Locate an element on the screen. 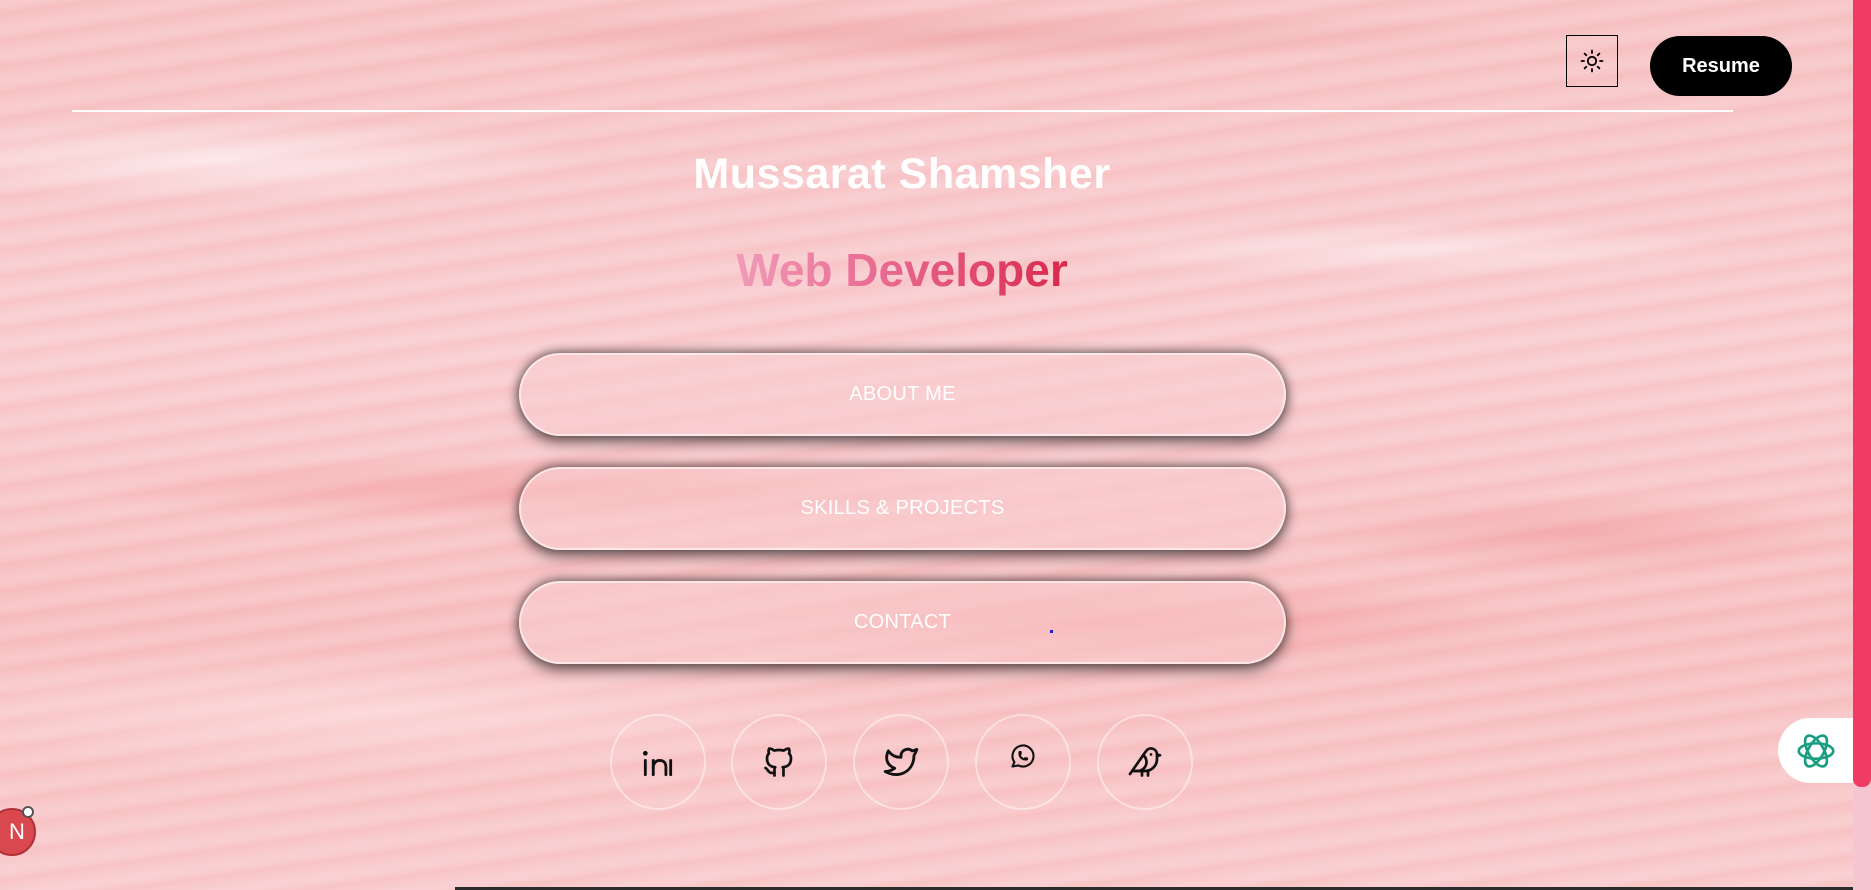 This screenshot has height=890, width=1871. github-link is located at coordinates (779, 762).